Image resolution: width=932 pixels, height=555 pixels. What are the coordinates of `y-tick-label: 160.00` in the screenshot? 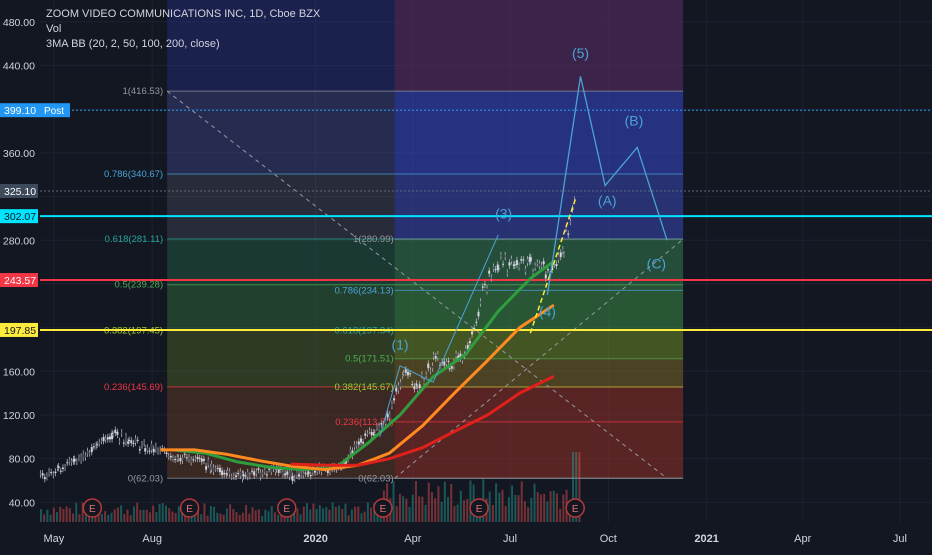 It's located at (19, 372).